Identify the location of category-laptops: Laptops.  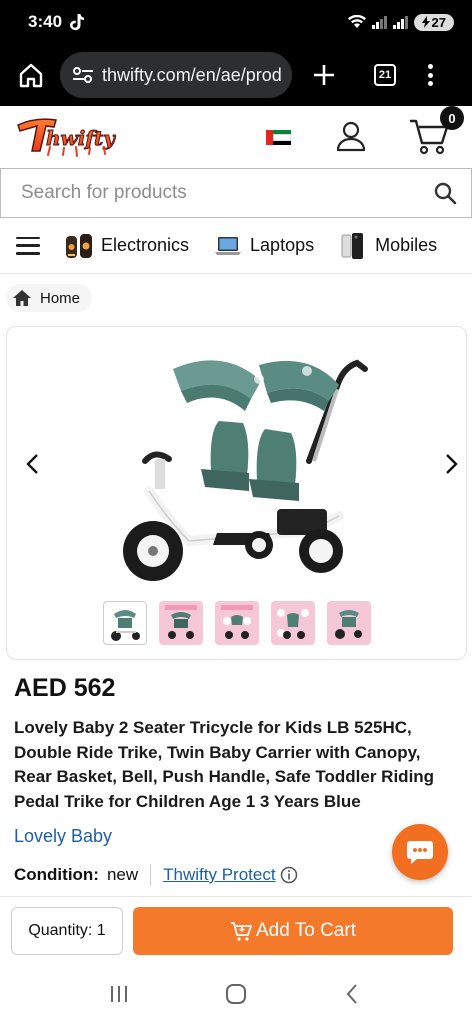
(263, 246).